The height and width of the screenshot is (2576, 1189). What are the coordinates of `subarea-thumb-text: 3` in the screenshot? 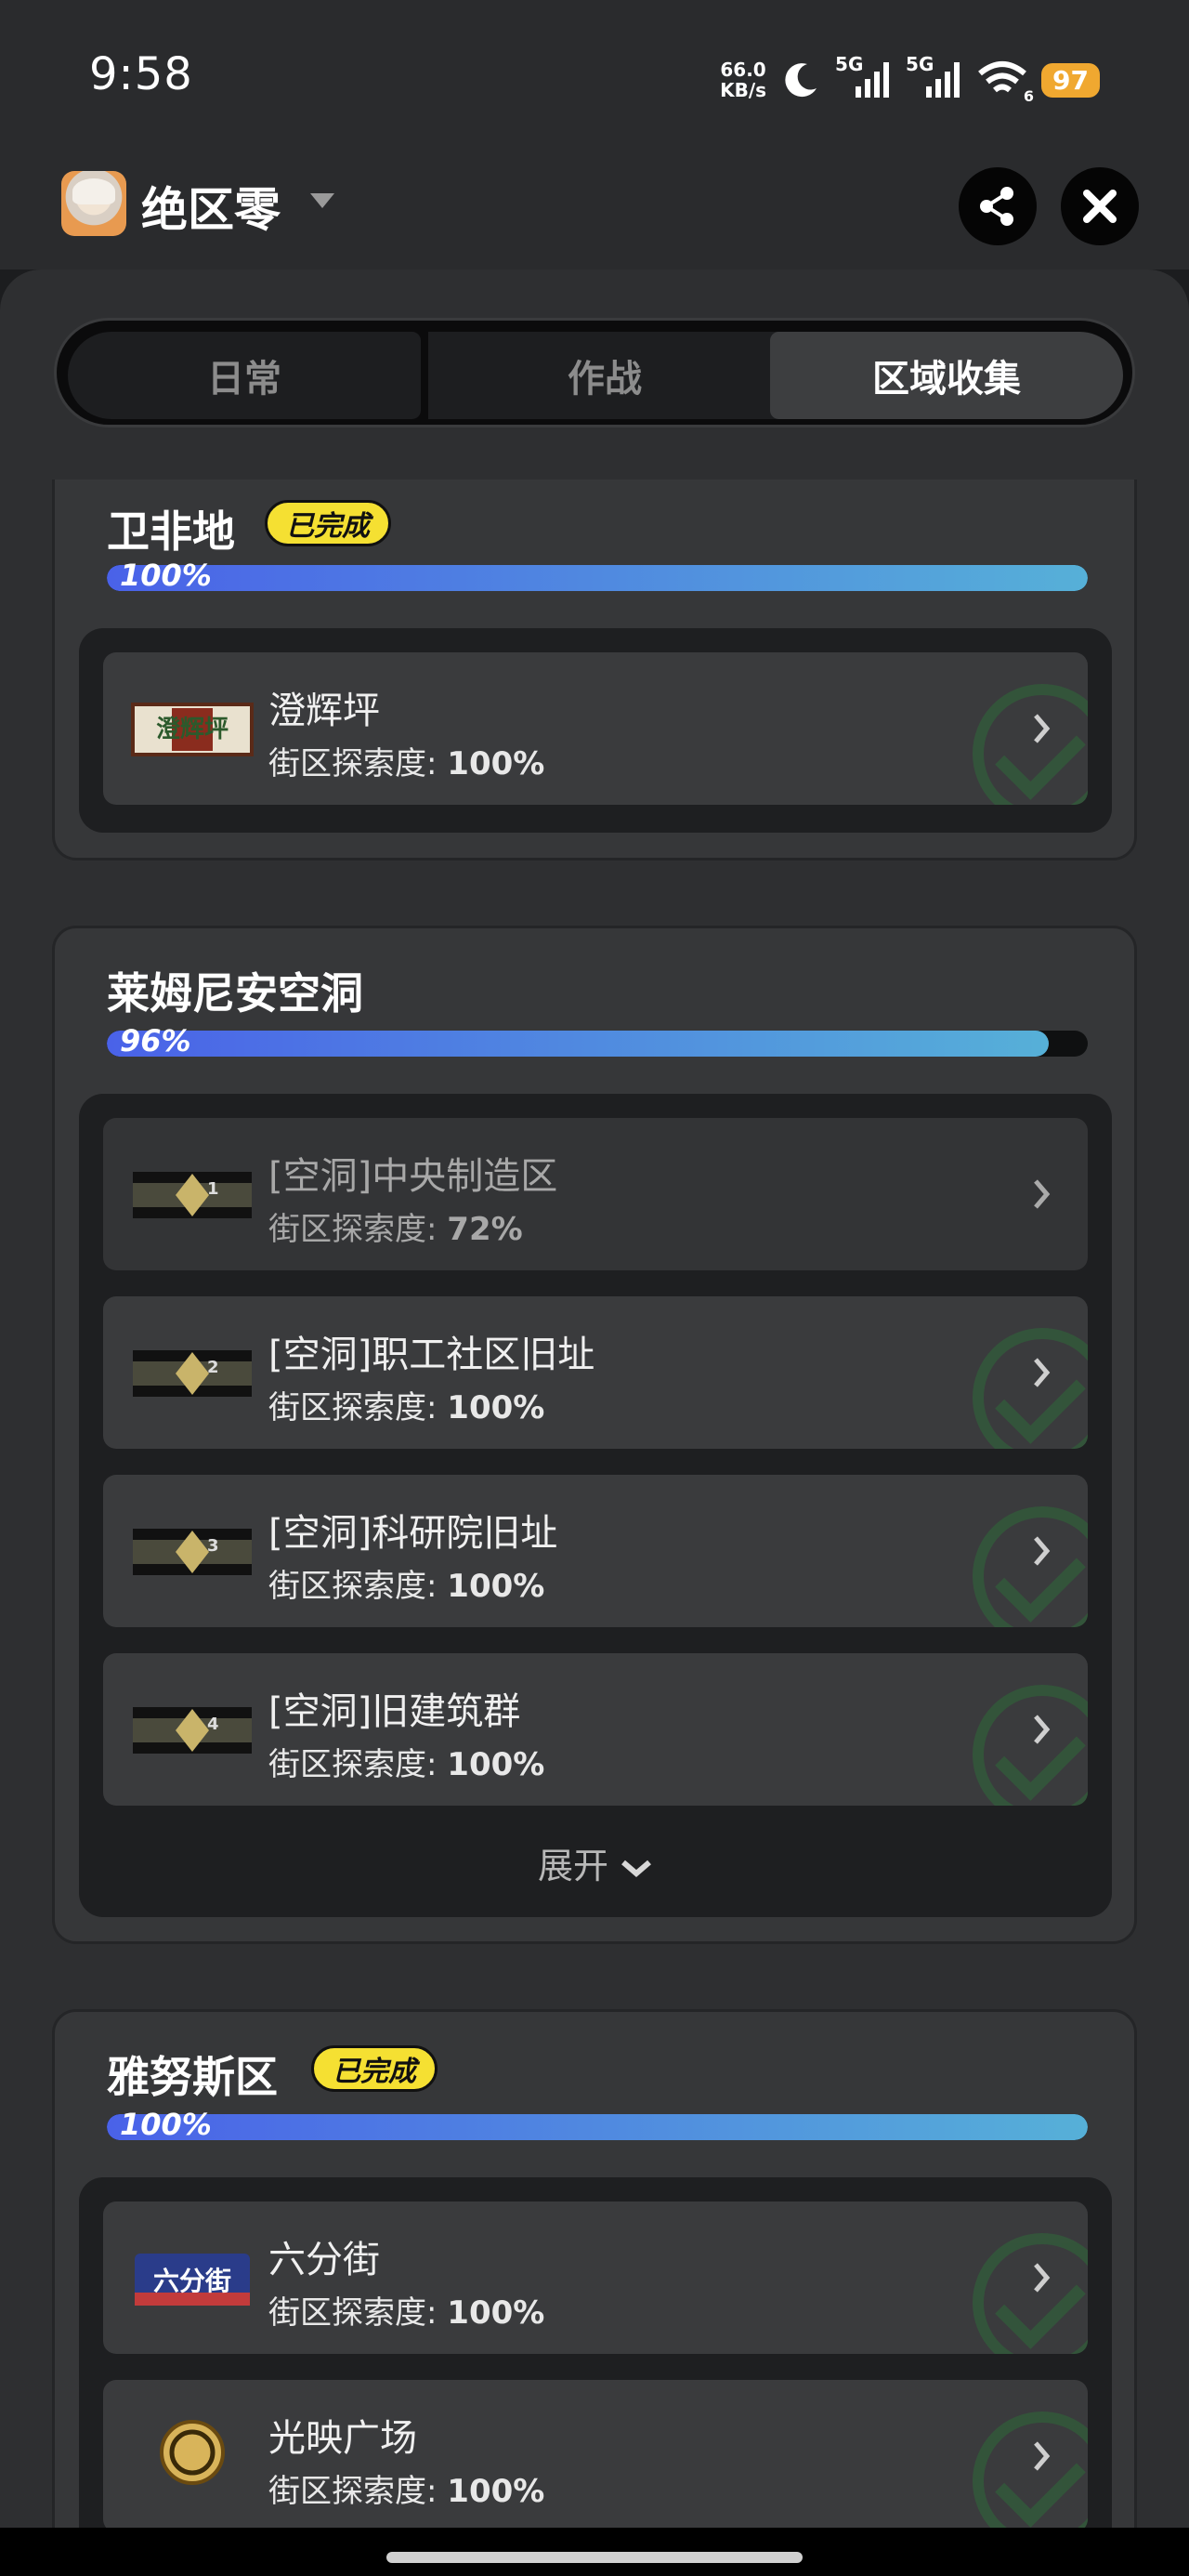 It's located at (213, 1546).